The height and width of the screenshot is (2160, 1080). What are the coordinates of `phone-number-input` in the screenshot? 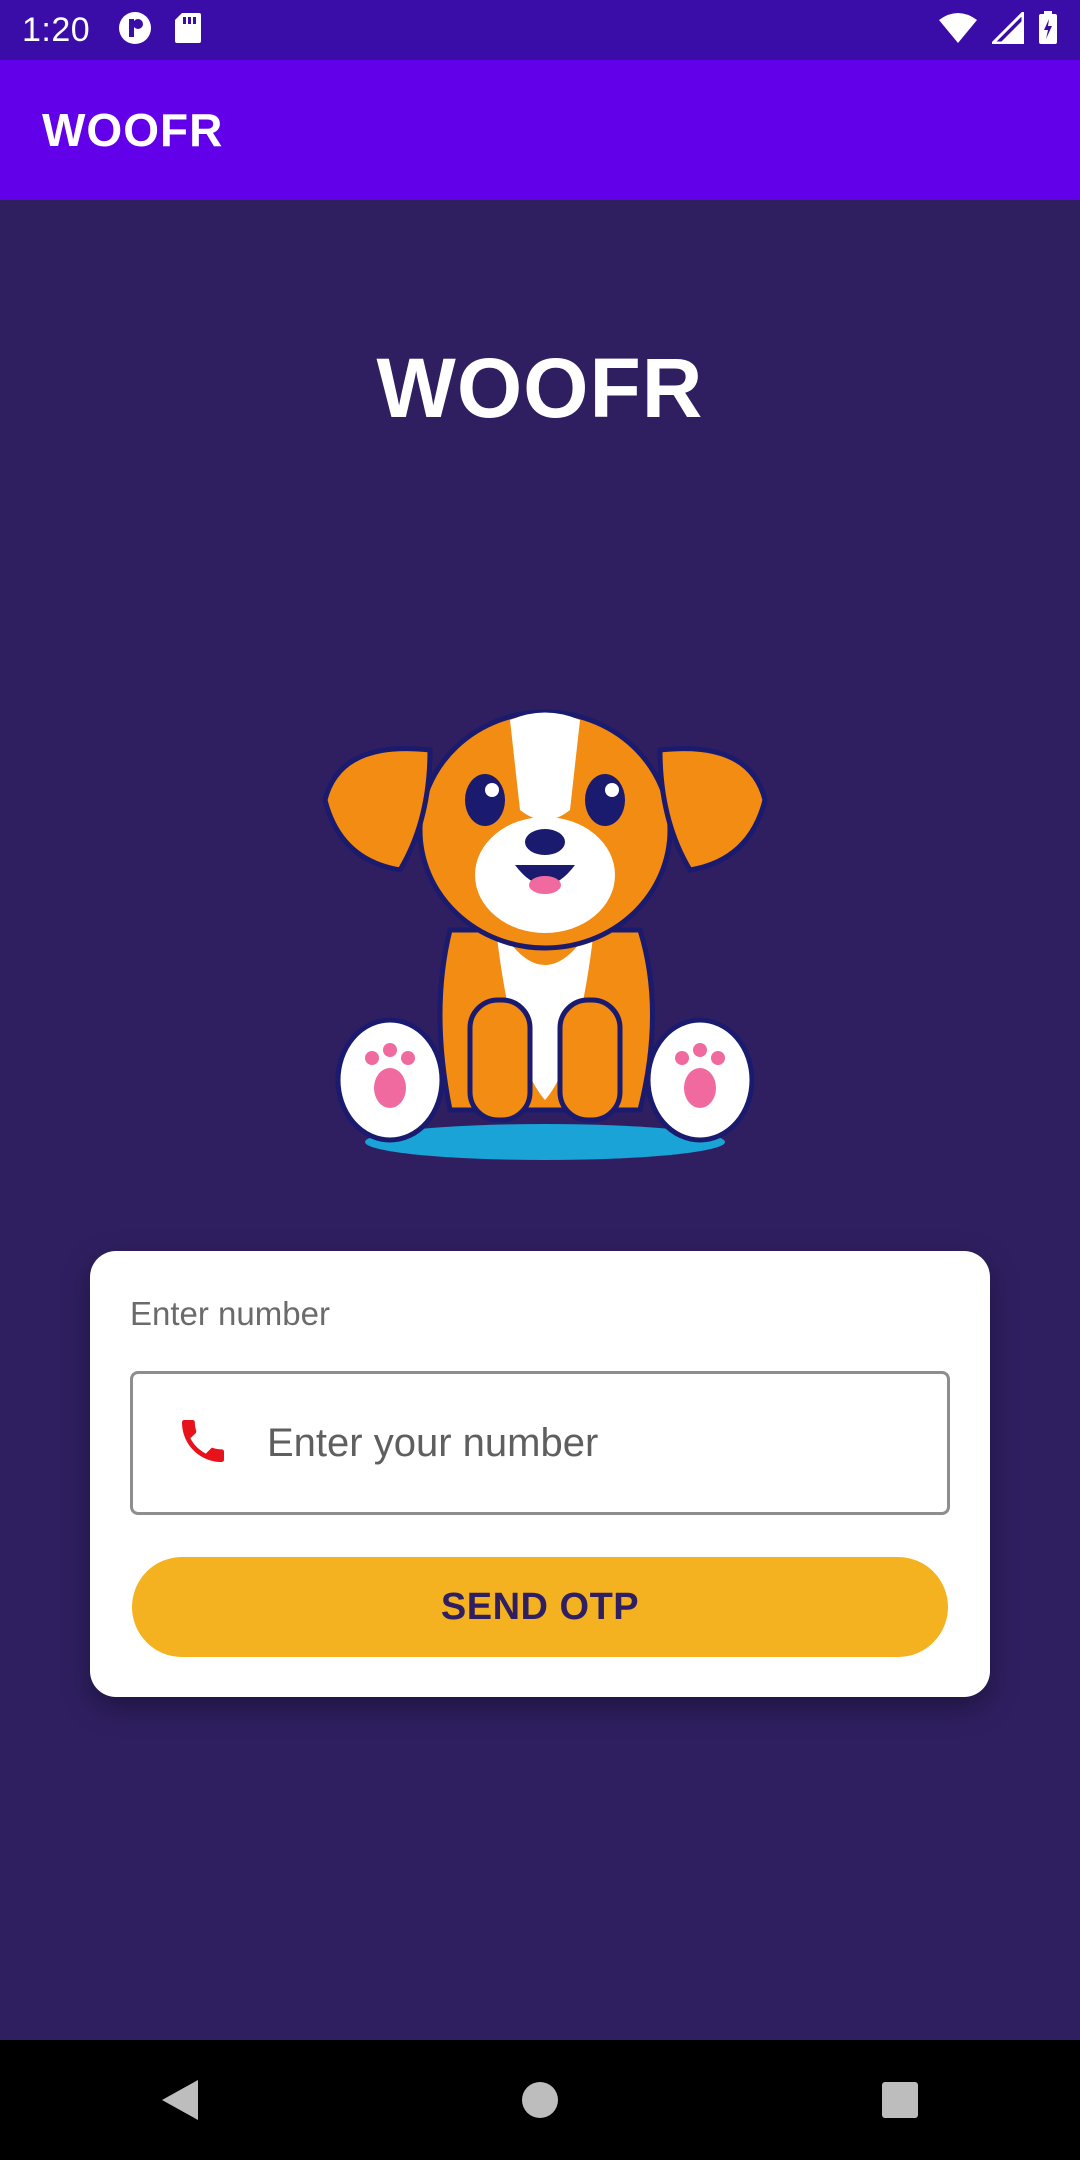 It's located at (567, 1443).